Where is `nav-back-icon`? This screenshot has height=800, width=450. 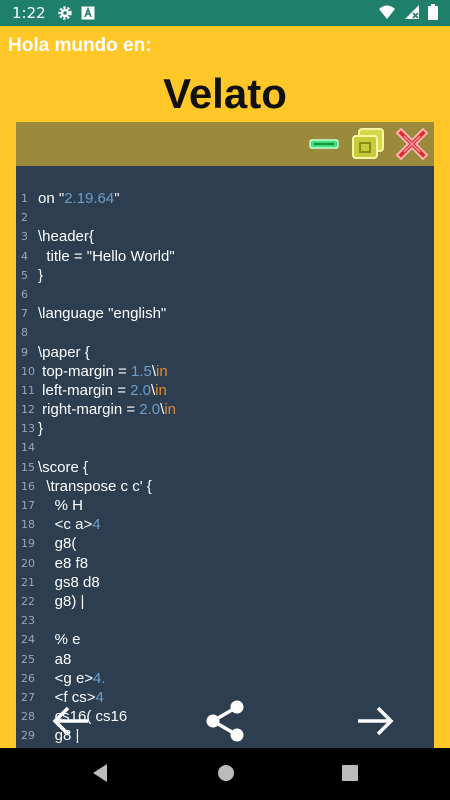 nav-back-icon is located at coordinates (100, 773).